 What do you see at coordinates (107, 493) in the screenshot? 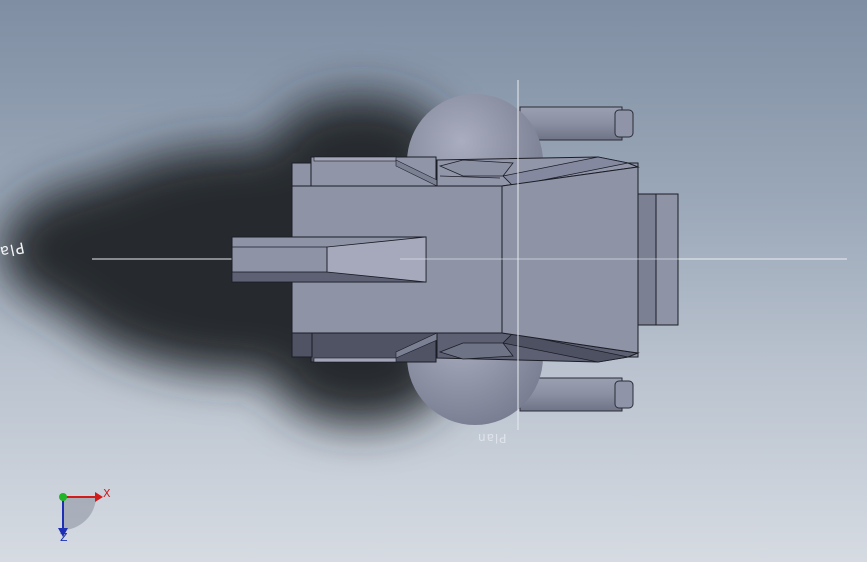
I see `axis-x-label: X` at bounding box center [107, 493].